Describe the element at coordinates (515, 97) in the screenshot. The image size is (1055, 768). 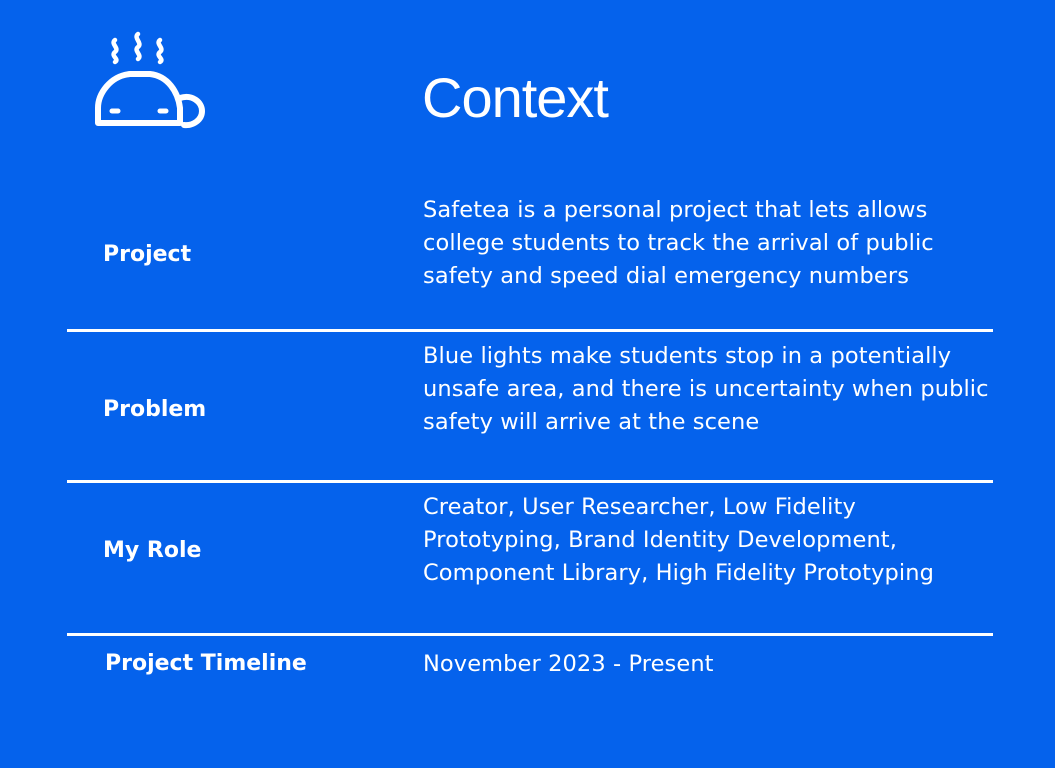
I see `page-title: Context` at that location.